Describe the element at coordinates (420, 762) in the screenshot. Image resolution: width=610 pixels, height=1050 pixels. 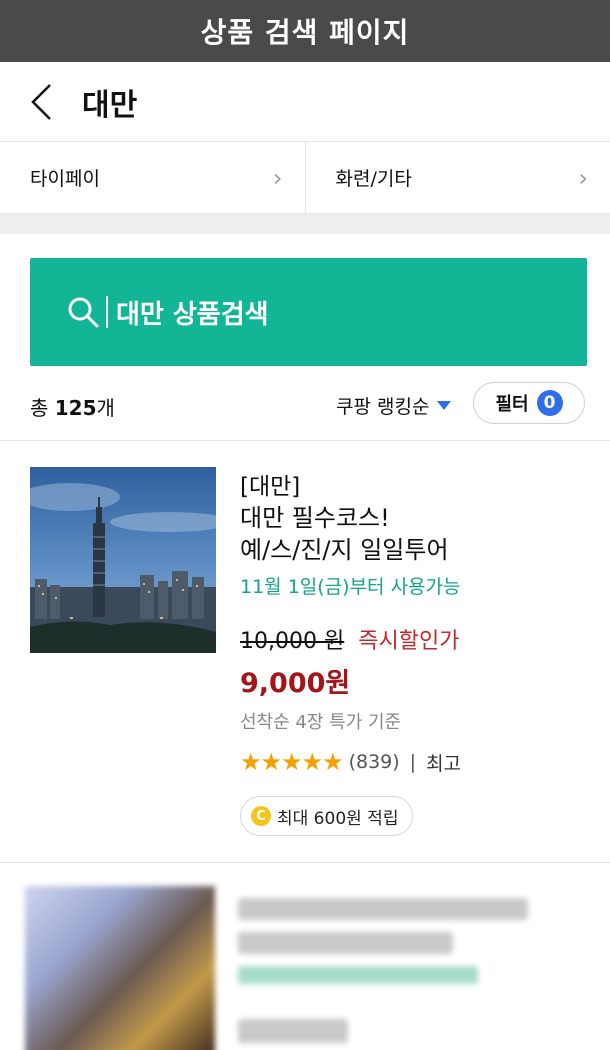
I see `rating-row: ★★★★★ (839) | 최고` at that location.